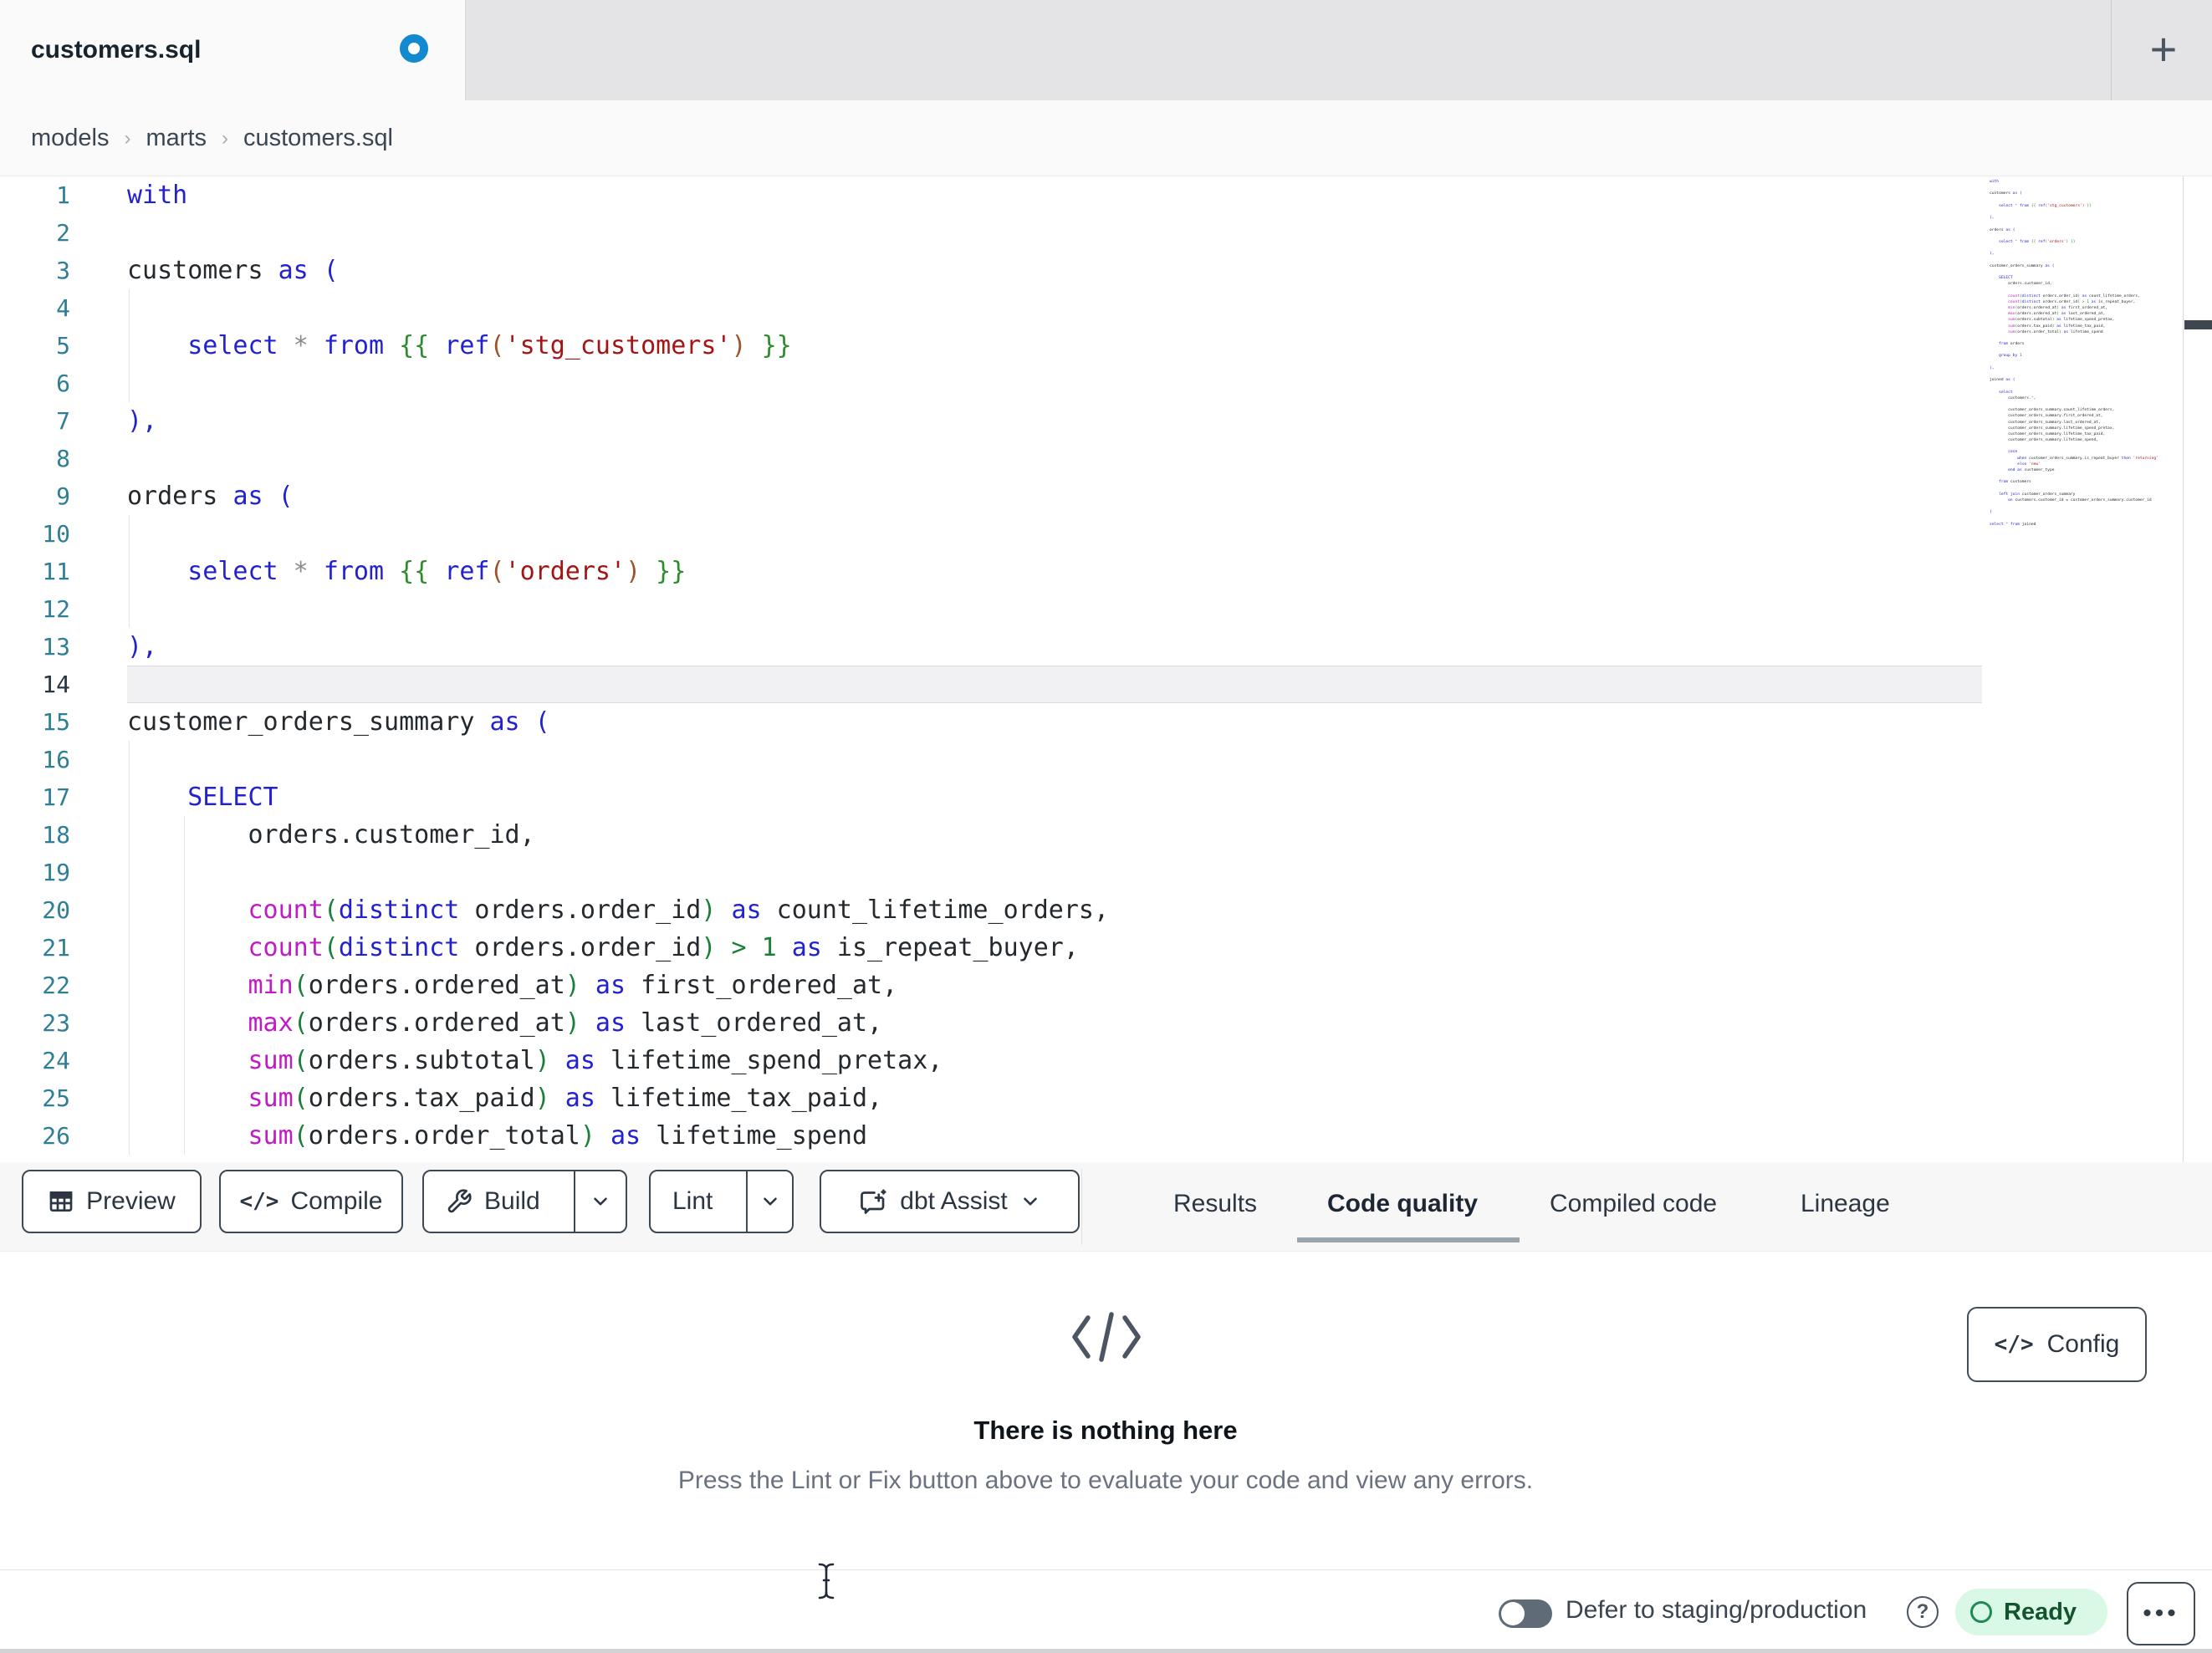 The width and height of the screenshot is (2212, 1653). I want to click on lint-button: Lint, so click(692, 1201).